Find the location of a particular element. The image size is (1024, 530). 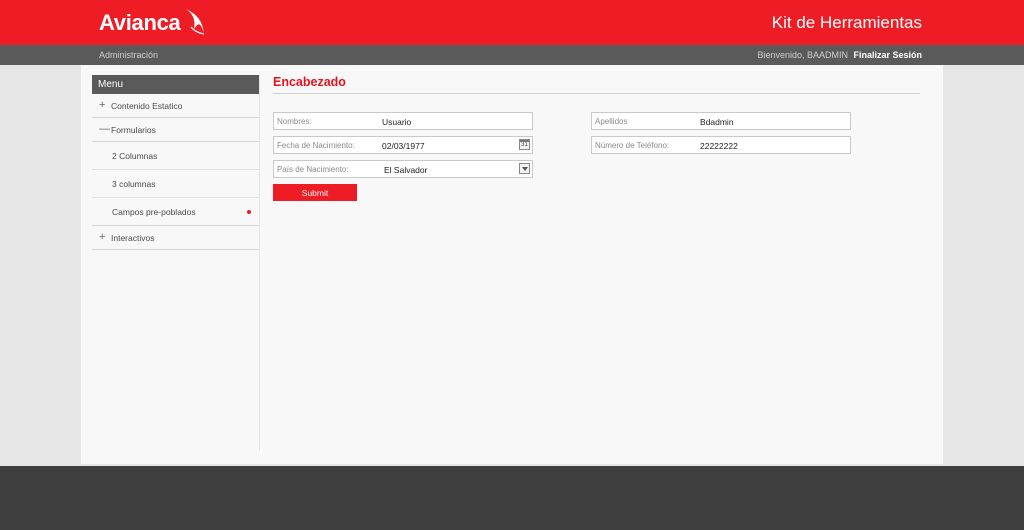

field-label: Nombres: is located at coordinates (294, 121).